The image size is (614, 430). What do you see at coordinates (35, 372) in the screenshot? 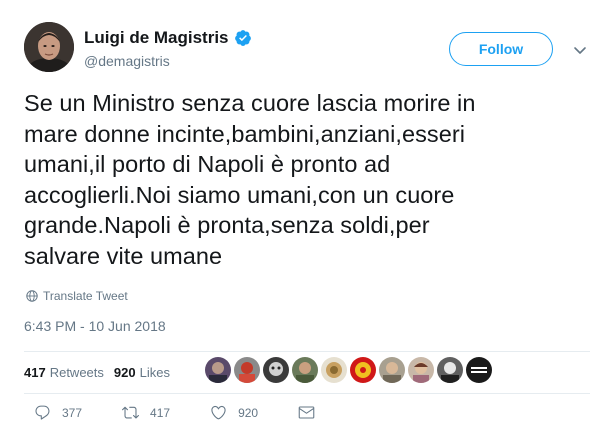
I see `retweets-count: 417` at bounding box center [35, 372].